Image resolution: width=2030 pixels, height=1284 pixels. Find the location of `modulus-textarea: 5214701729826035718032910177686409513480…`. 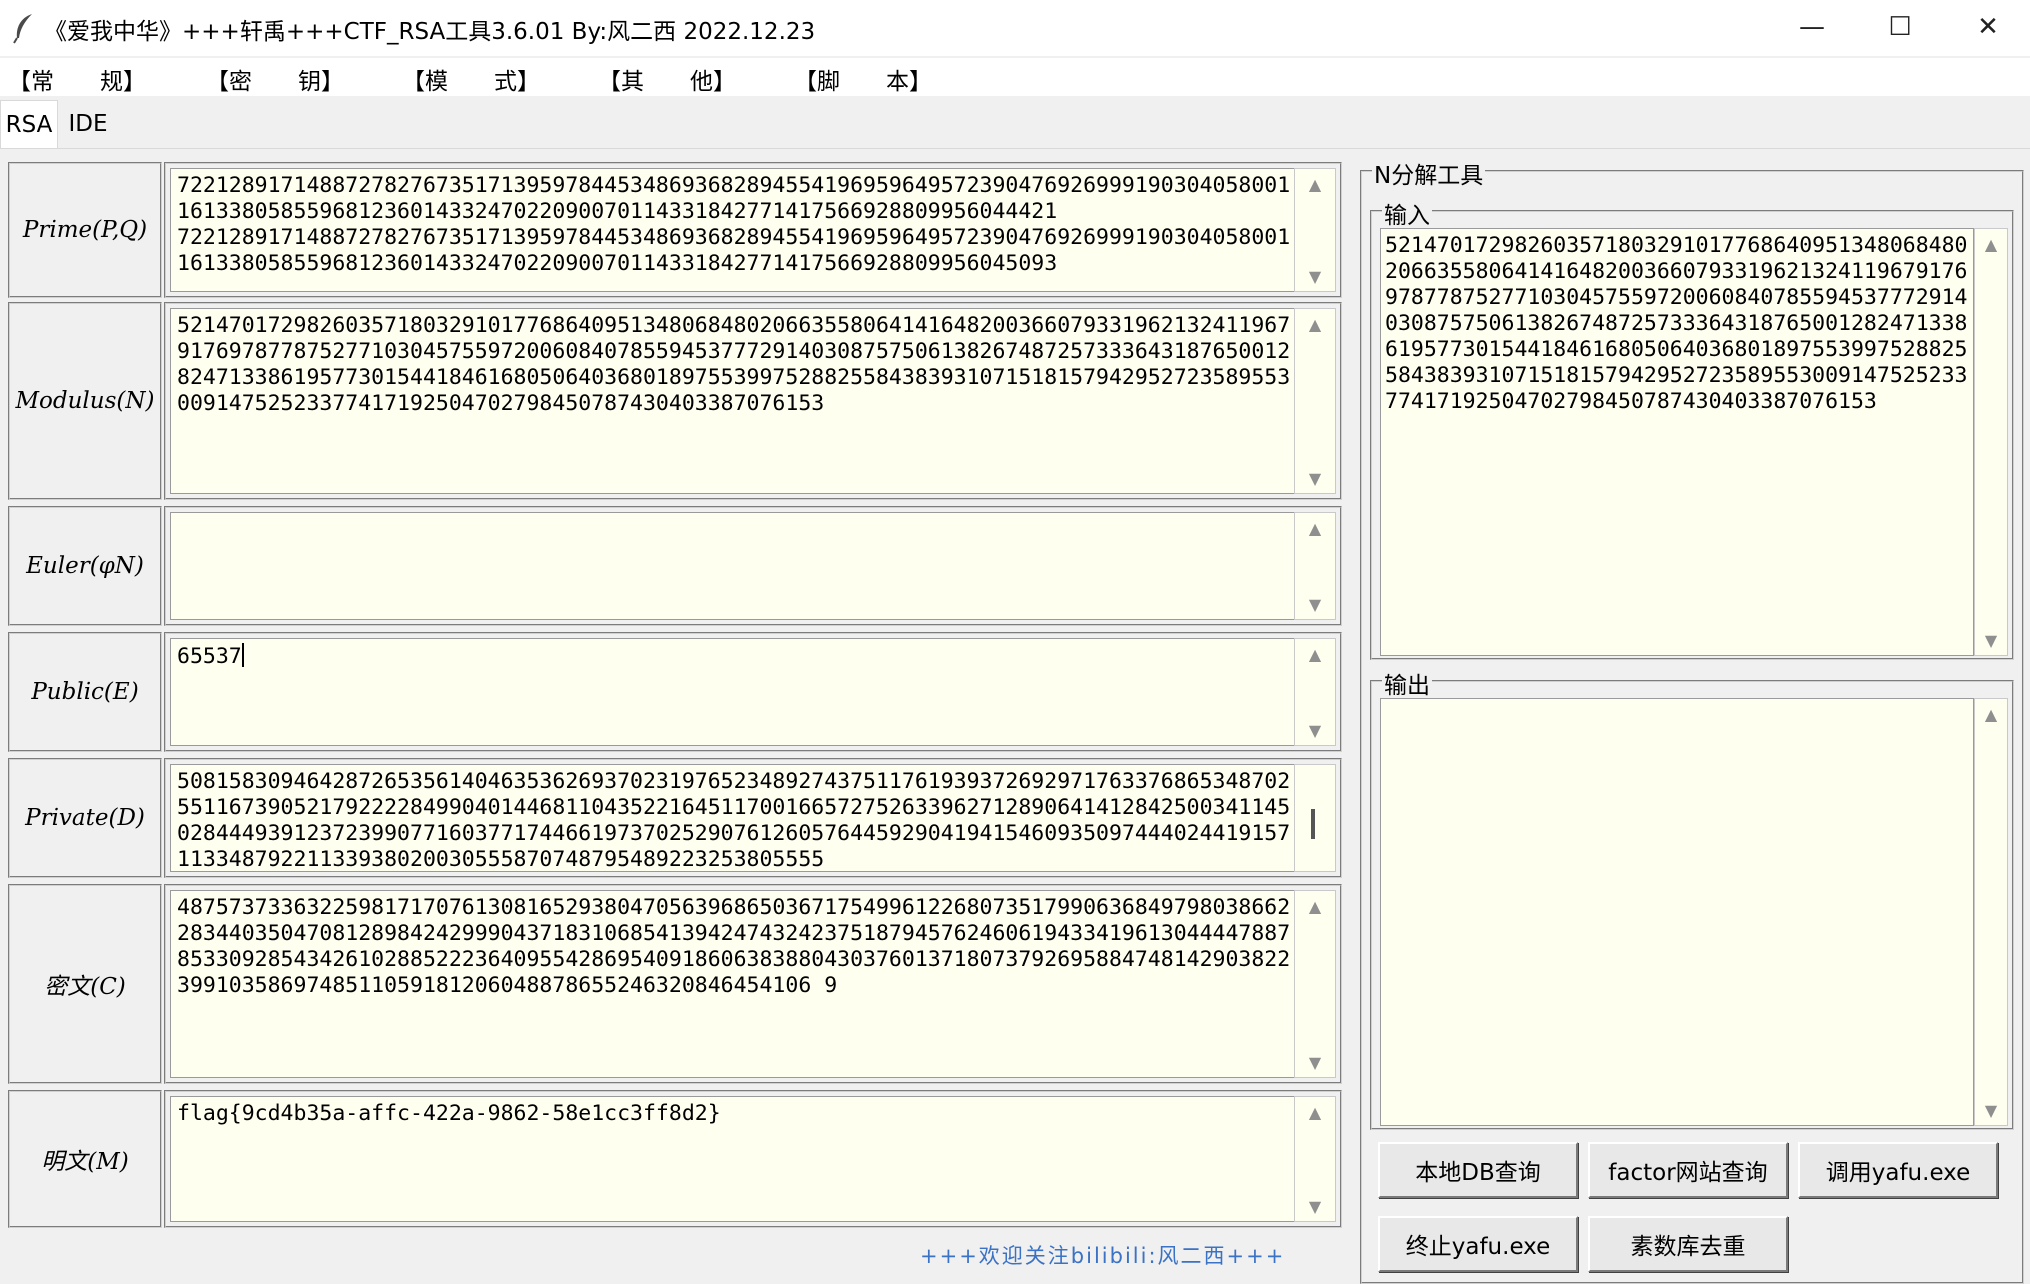

modulus-textarea: 5214701729826035718032910177686409513480… is located at coordinates (733, 401).